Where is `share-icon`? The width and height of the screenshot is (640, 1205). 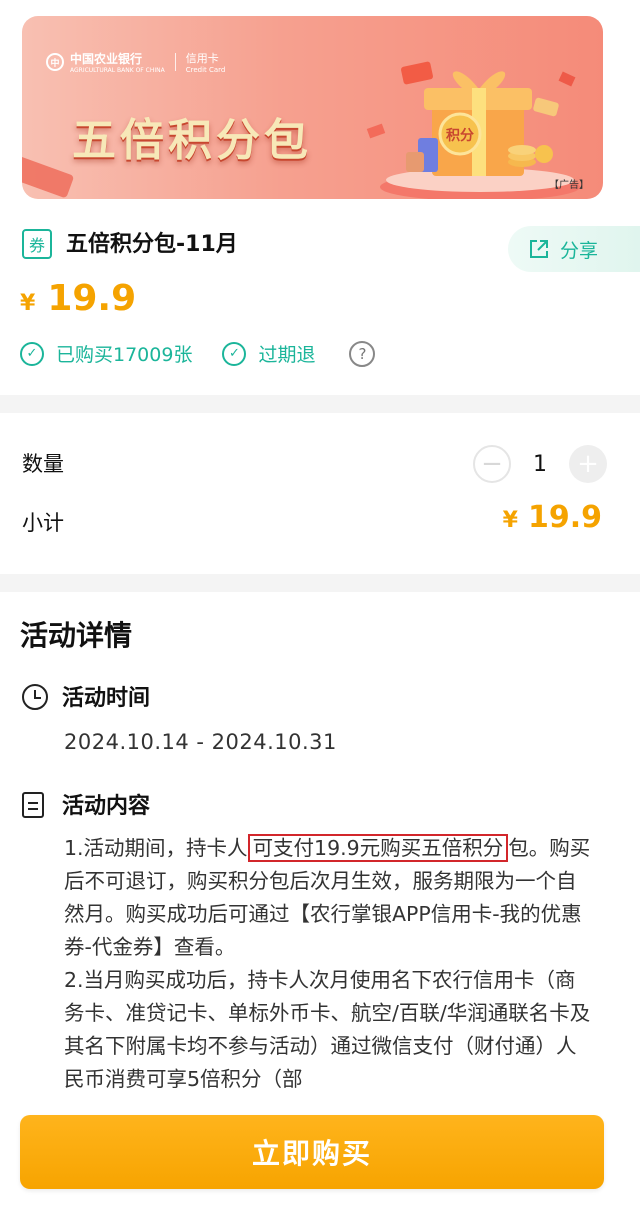
share-icon is located at coordinates (539, 249).